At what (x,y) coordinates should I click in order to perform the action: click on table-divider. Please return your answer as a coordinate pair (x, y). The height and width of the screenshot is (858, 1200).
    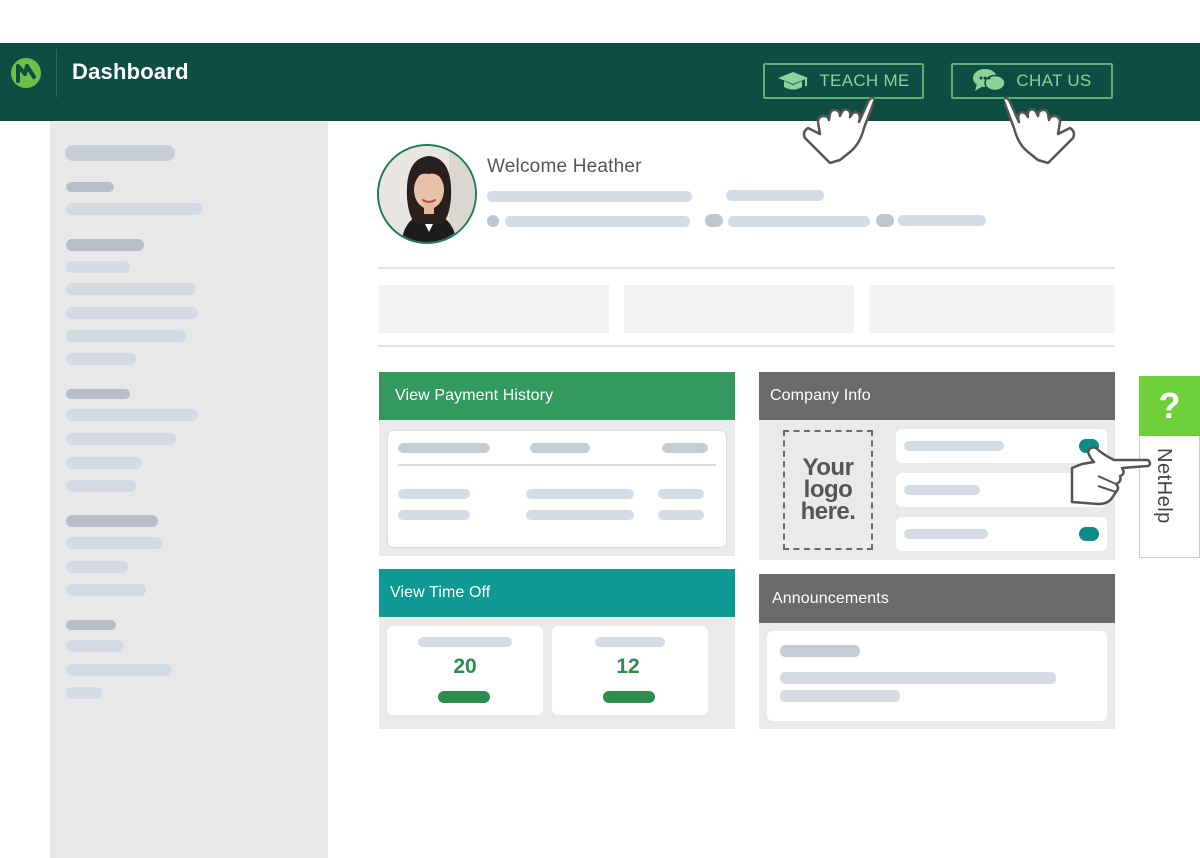
    Looking at the image, I should click on (557, 465).